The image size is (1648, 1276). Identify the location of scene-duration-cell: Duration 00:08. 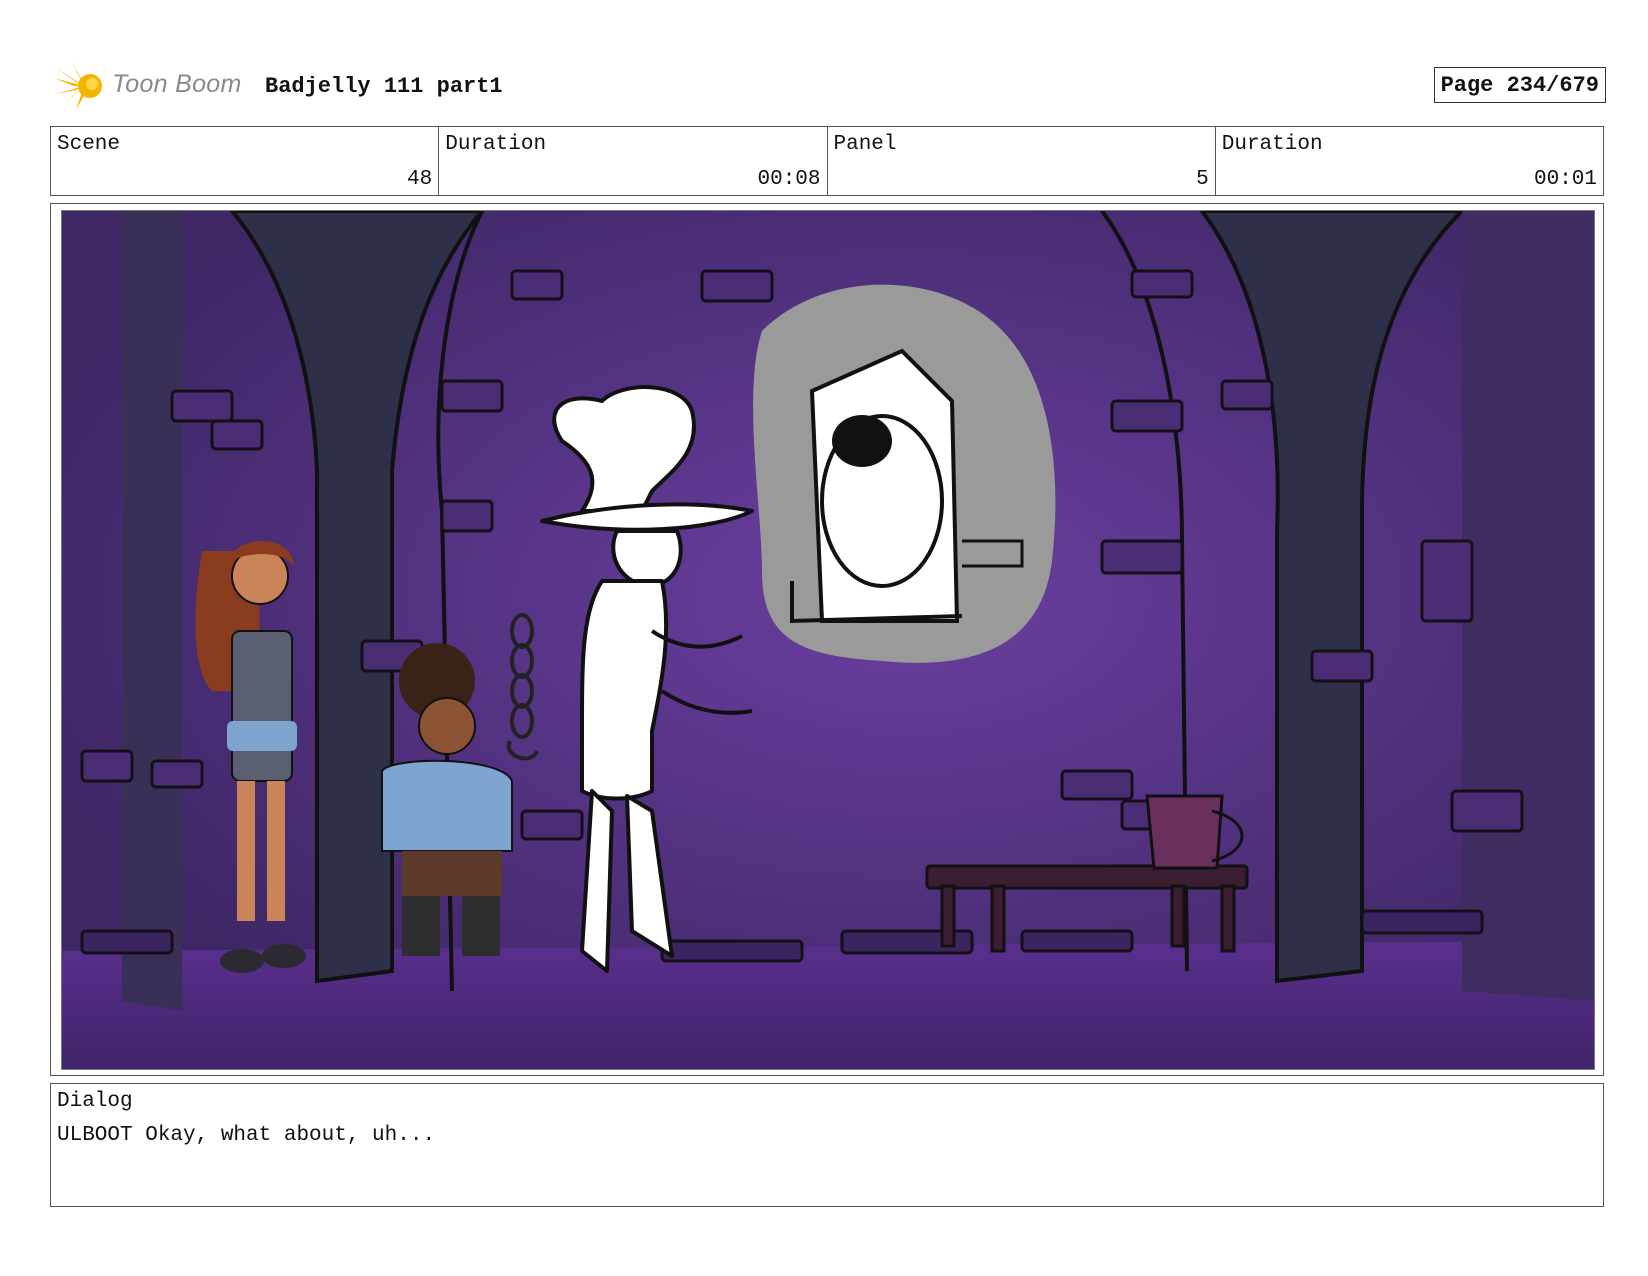
(633, 161).